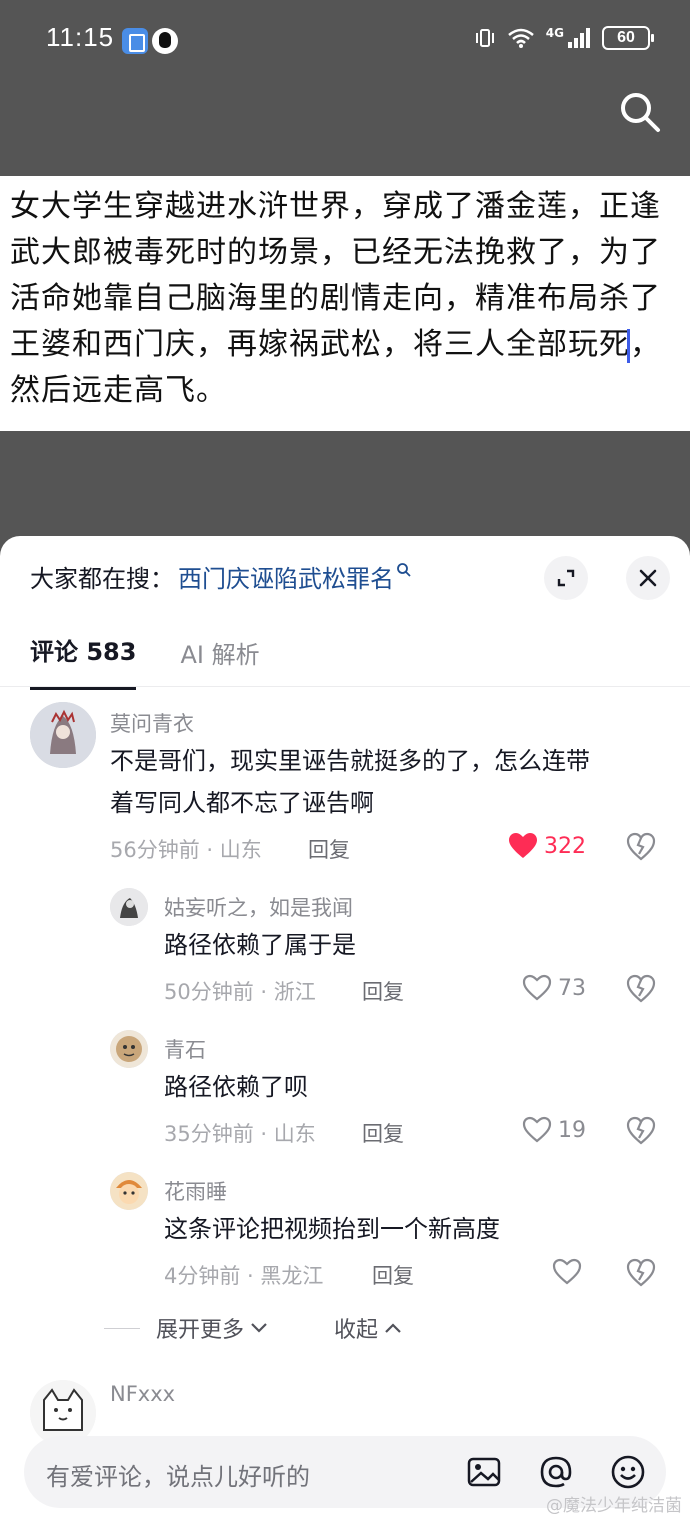  What do you see at coordinates (523, 845) in the screenshot?
I see `heart-filled-icon` at bounding box center [523, 845].